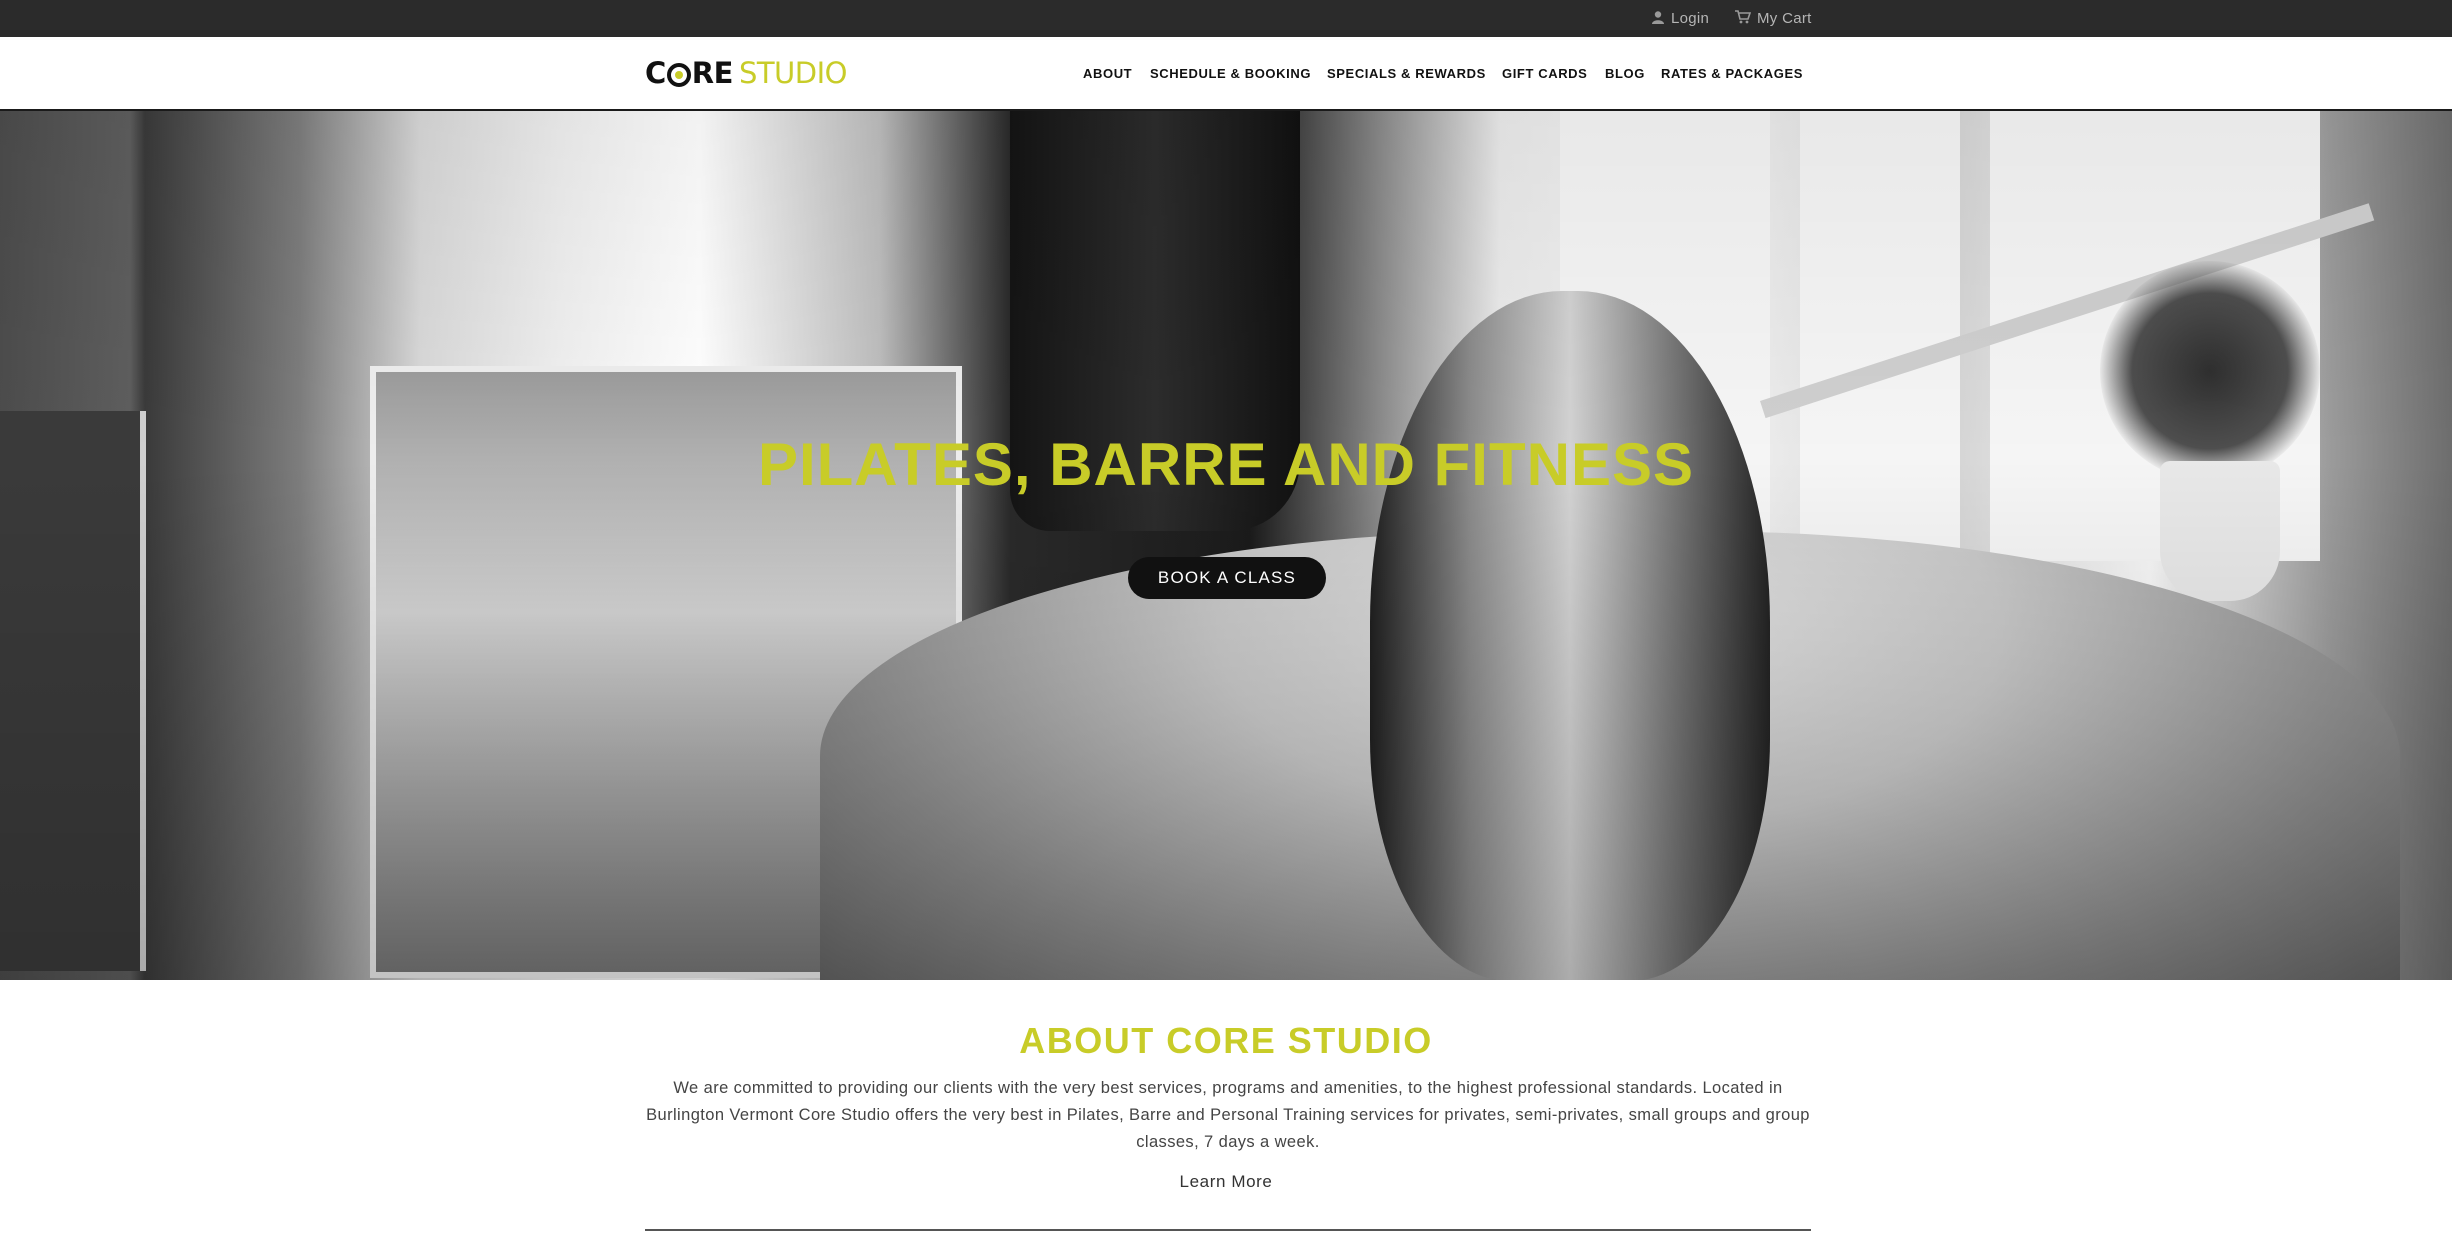  What do you see at coordinates (1226, 1182) in the screenshot?
I see `learn-more-link: Learn More` at bounding box center [1226, 1182].